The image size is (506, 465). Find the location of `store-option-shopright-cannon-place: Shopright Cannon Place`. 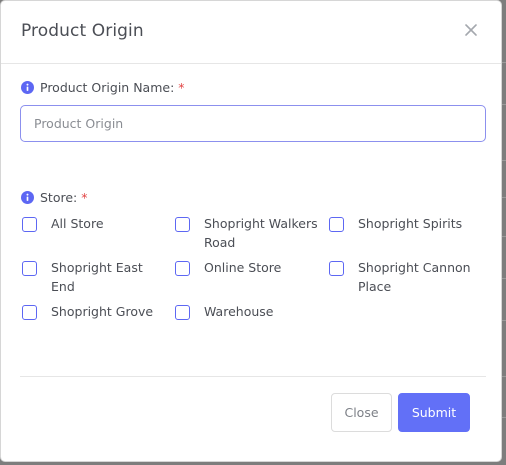

store-option-shopright-cannon-place: Shopright Cannon Place is located at coordinates (404, 278).